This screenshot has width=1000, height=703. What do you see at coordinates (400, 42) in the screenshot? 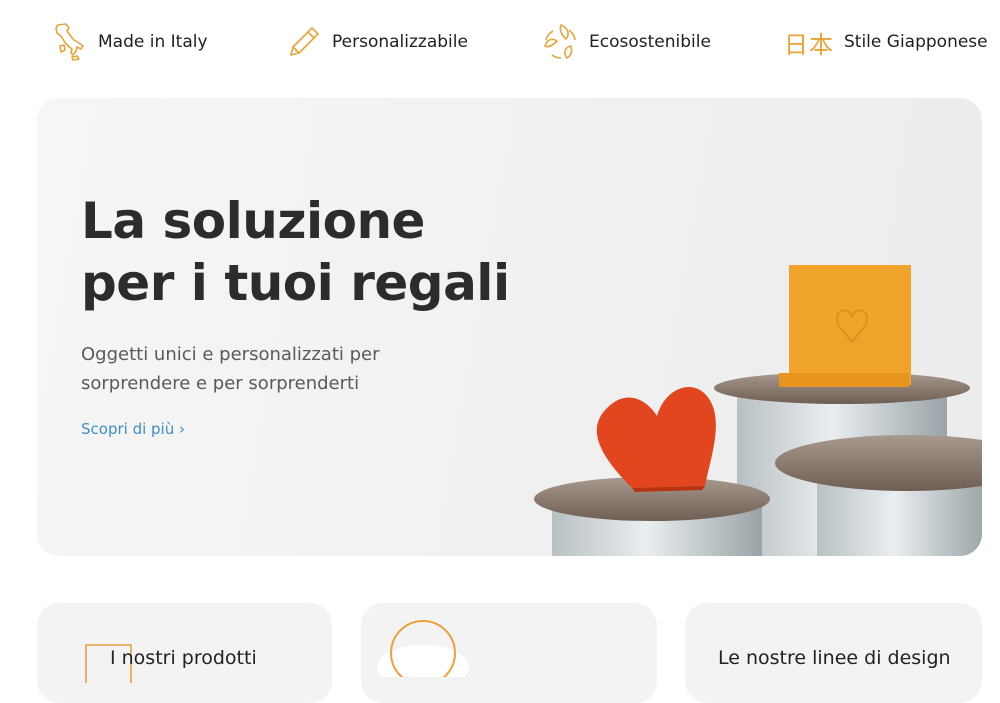
I see `feature-label: Personalizzabile` at bounding box center [400, 42].